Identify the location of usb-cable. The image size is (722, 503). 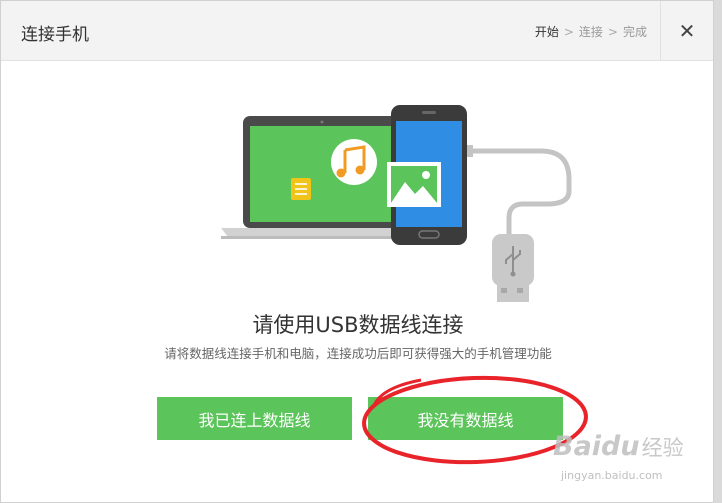
(517, 193).